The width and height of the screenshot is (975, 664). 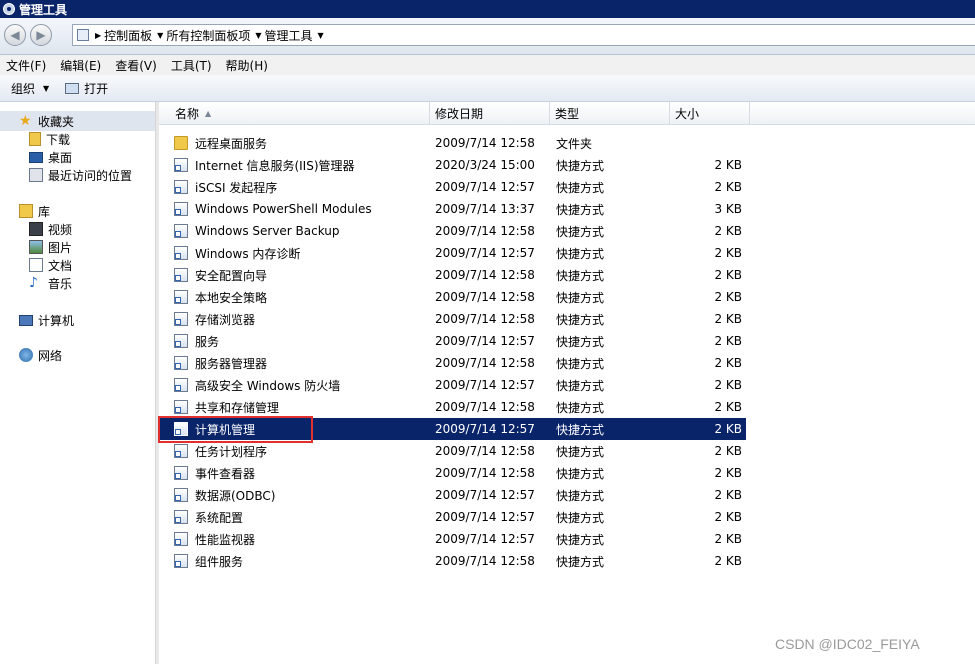 I want to click on nav-recent: 最近访问的位置, so click(x=80, y=175).